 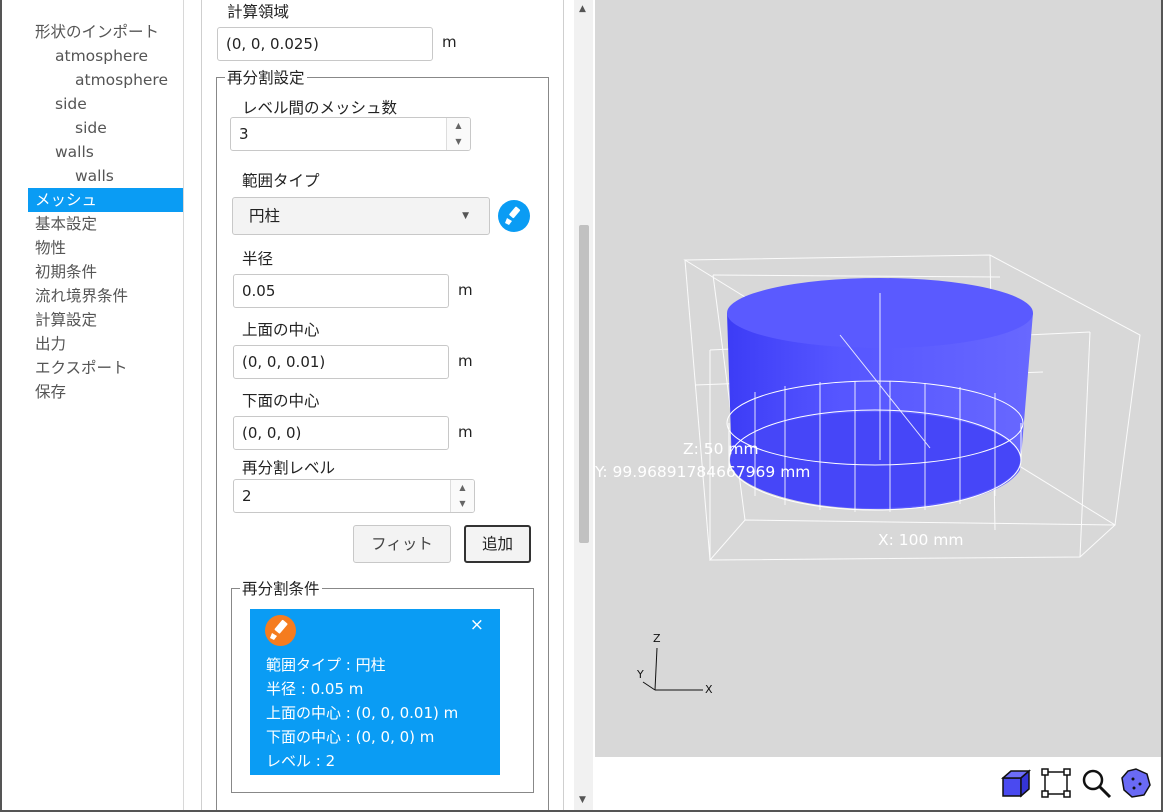 I want to click on range-type-label: 範囲タイプ, so click(x=281, y=181).